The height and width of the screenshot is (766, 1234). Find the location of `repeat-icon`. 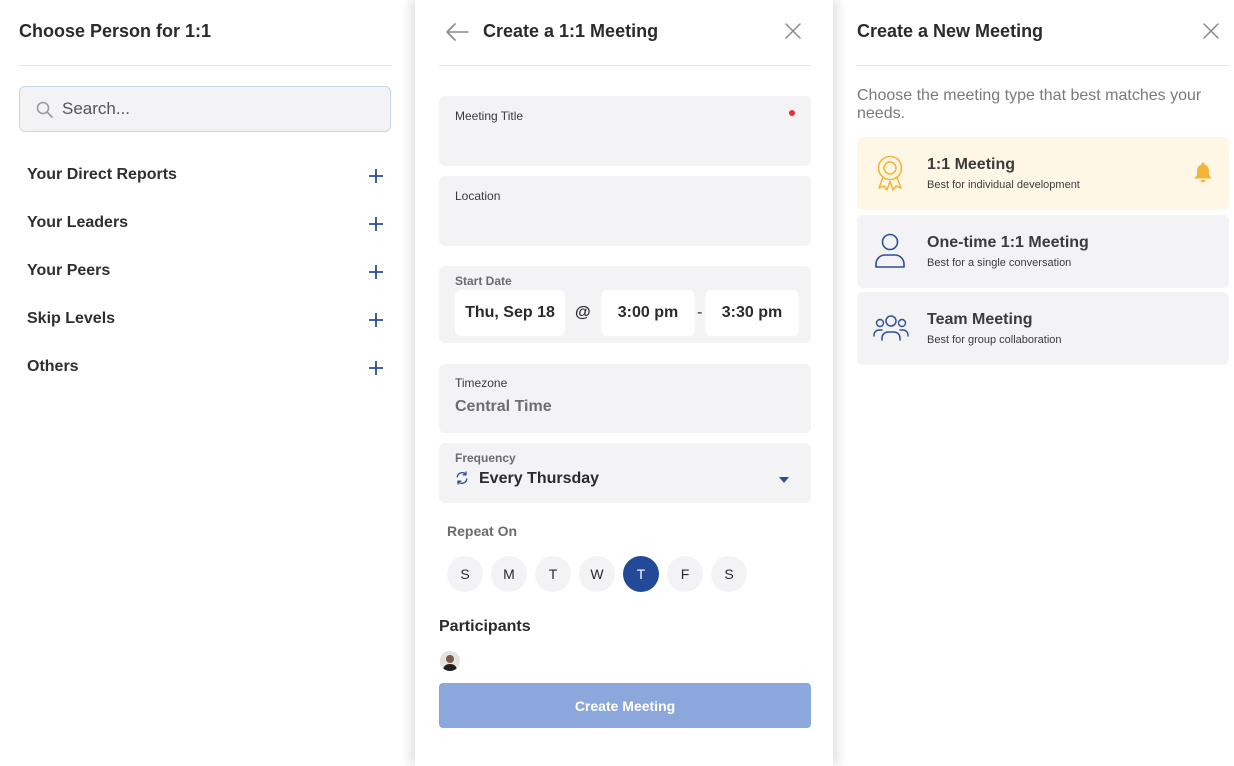

repeat-icon is located at coordinates (462, 478).